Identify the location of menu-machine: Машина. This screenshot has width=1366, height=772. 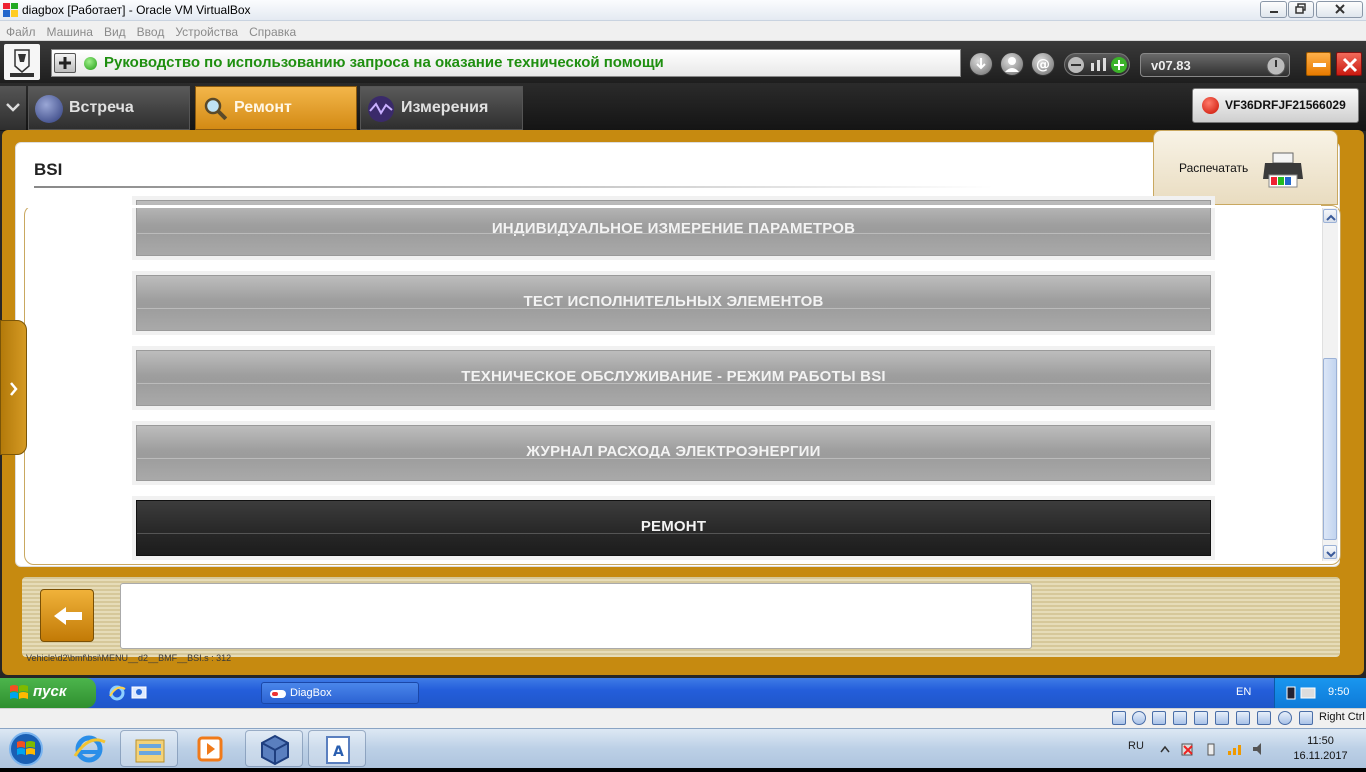
(69, 30).